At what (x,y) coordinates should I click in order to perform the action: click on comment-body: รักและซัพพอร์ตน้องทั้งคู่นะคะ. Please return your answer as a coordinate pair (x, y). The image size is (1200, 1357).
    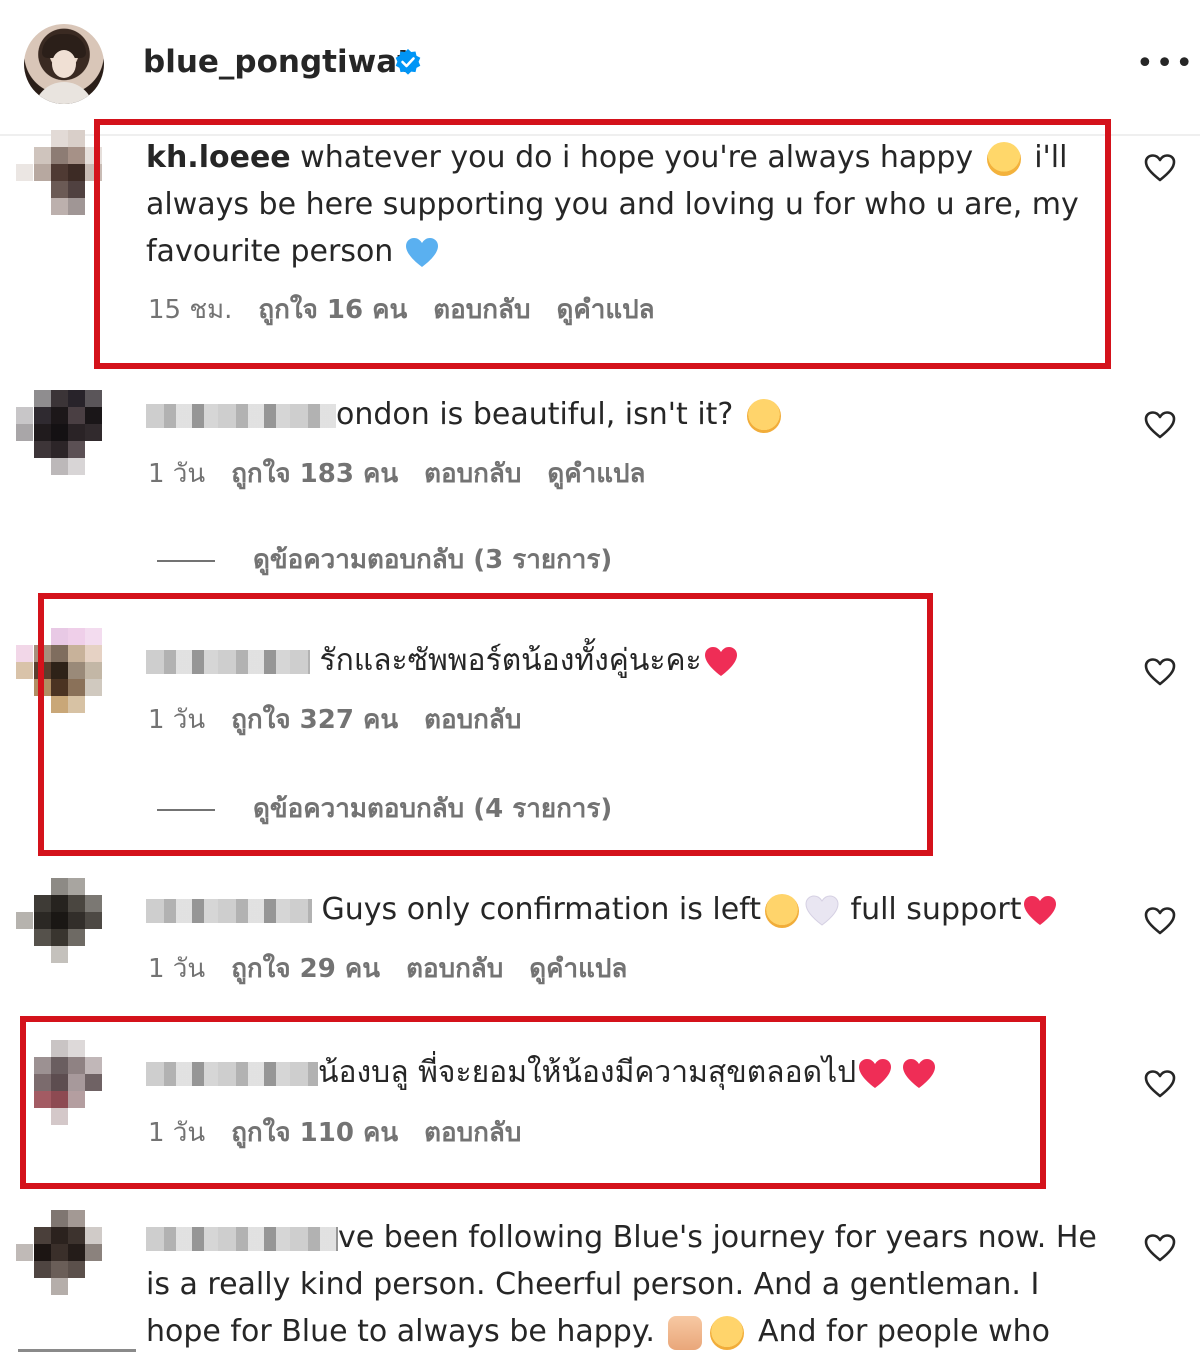
    Looking at the image, I should click on (621, 660).